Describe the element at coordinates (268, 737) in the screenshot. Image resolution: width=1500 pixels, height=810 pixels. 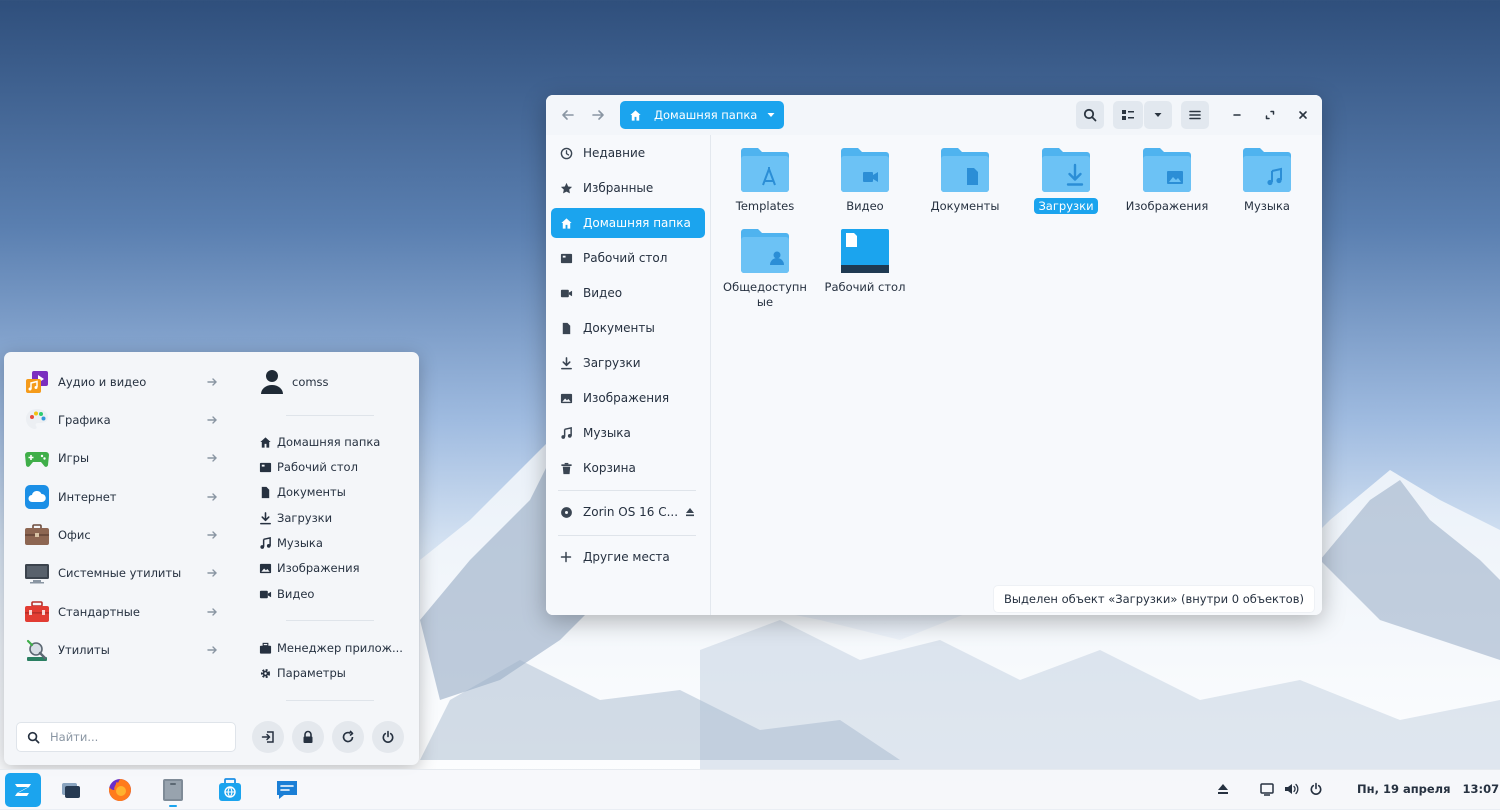
I see `logout-button` at that location.